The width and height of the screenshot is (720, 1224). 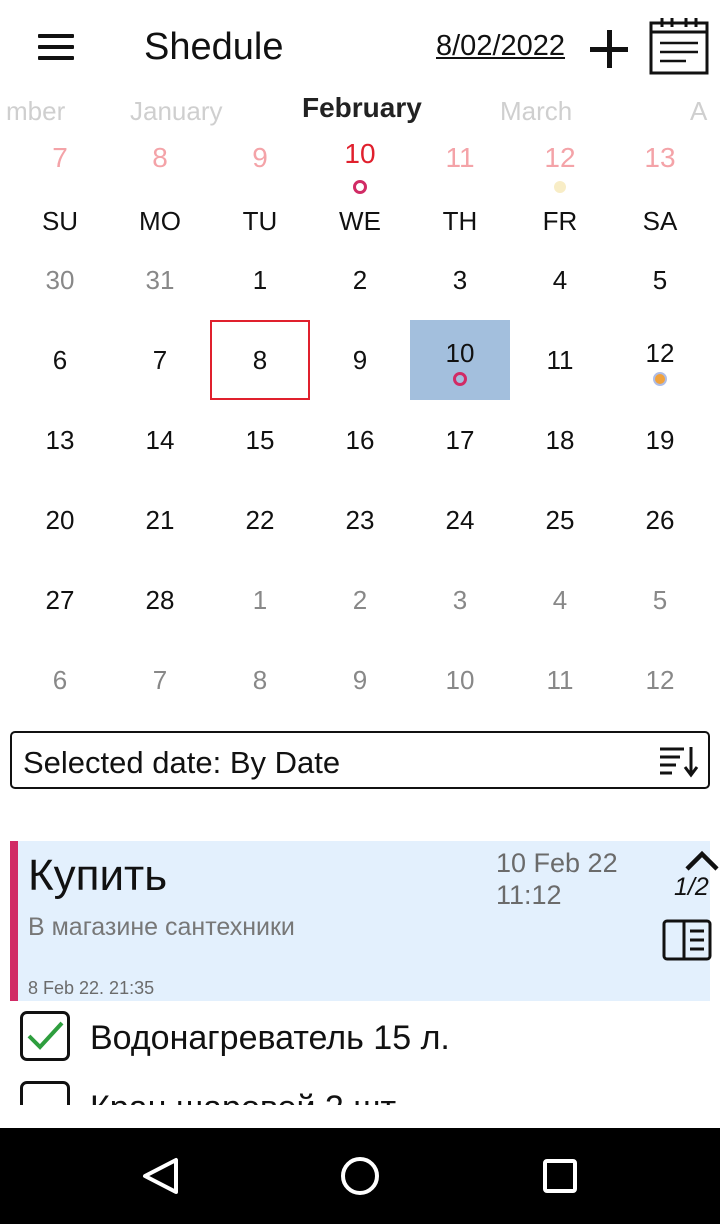 I want to click on checklist-item: Водонагреватель 15 л., so click(x=365, y=1031).